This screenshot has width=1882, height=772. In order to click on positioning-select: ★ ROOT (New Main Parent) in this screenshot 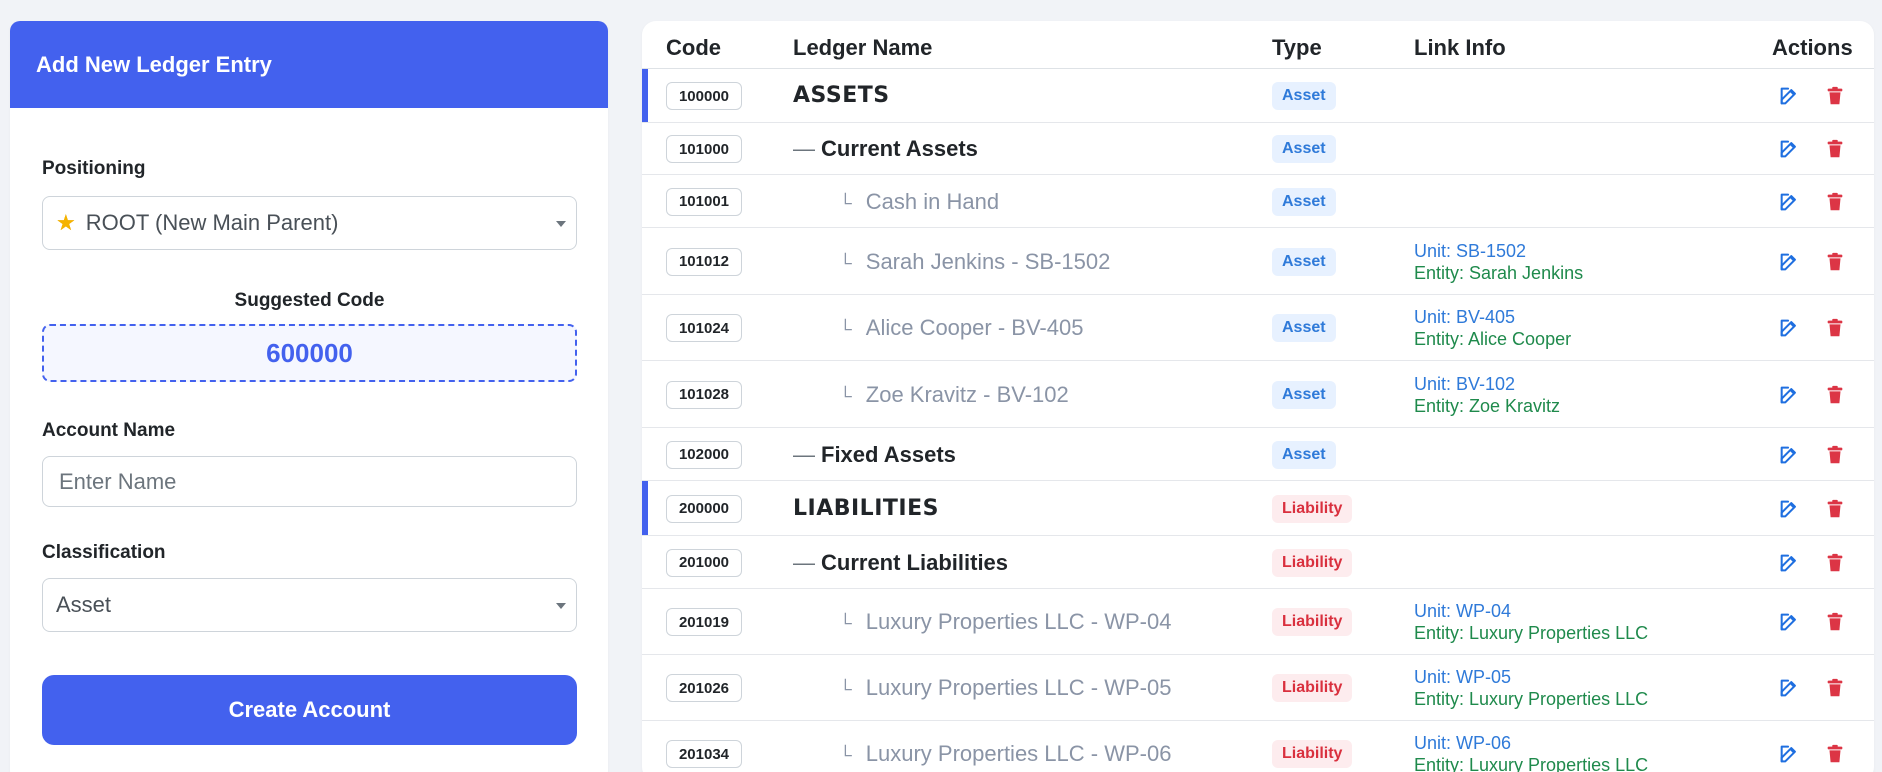, I will do `click(309, 223)`.